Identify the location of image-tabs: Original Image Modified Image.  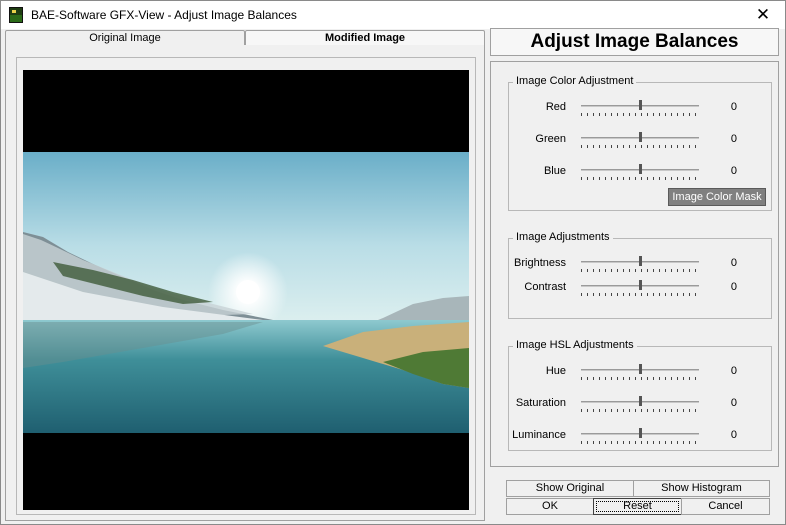
(245, 38).